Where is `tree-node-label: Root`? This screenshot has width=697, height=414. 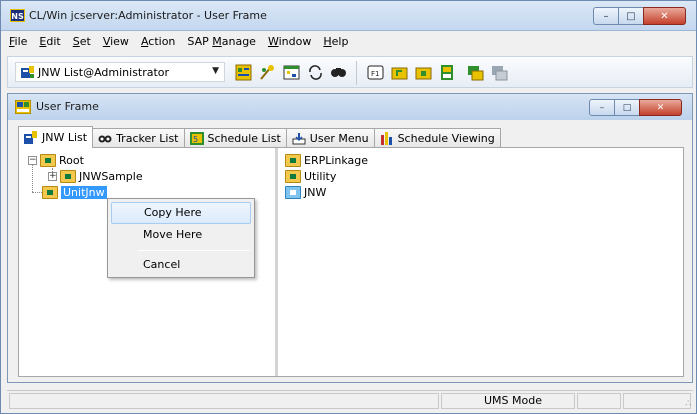
tree-node-label: Root is located at coordinates (71, 160).